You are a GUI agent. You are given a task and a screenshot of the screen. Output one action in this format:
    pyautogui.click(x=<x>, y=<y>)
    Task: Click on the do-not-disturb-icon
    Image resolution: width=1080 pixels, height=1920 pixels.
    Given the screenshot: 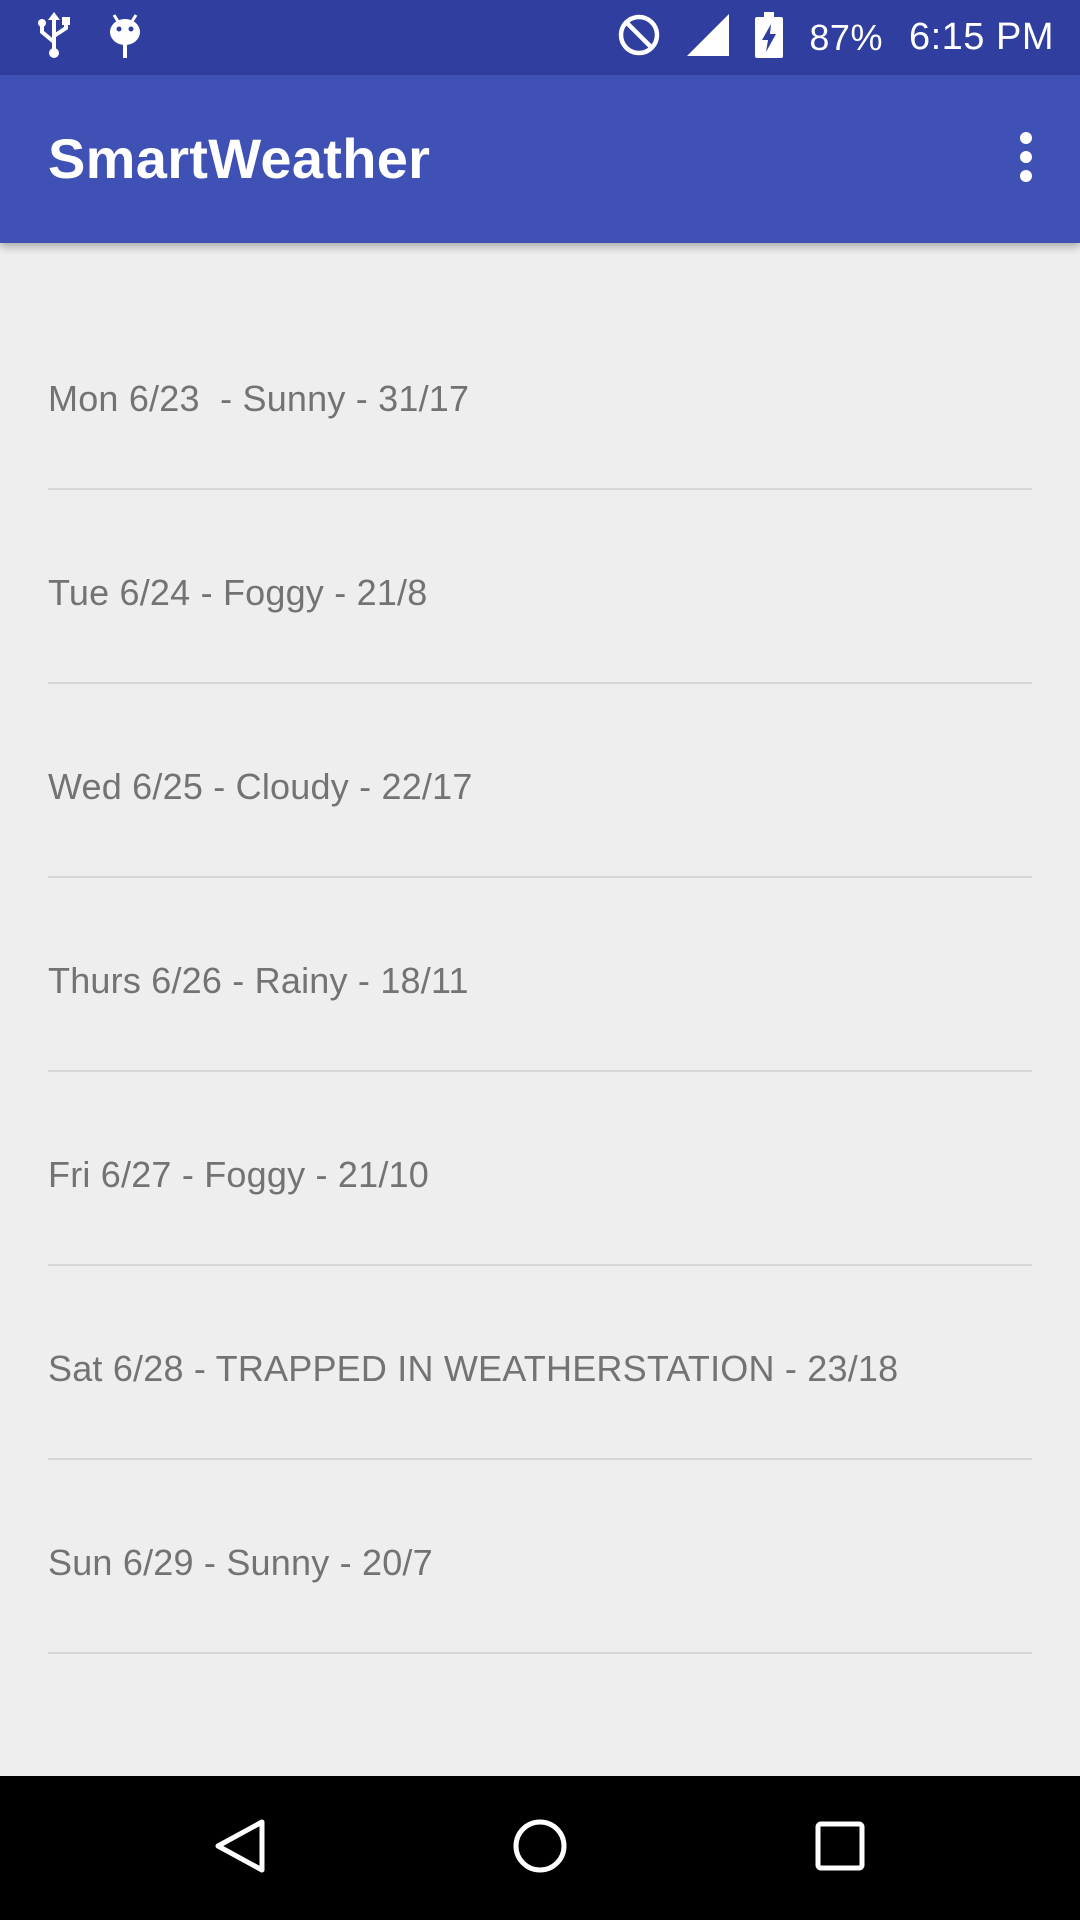 What is the action you would take?
    pyautogui.click(x=639, y=37)
    